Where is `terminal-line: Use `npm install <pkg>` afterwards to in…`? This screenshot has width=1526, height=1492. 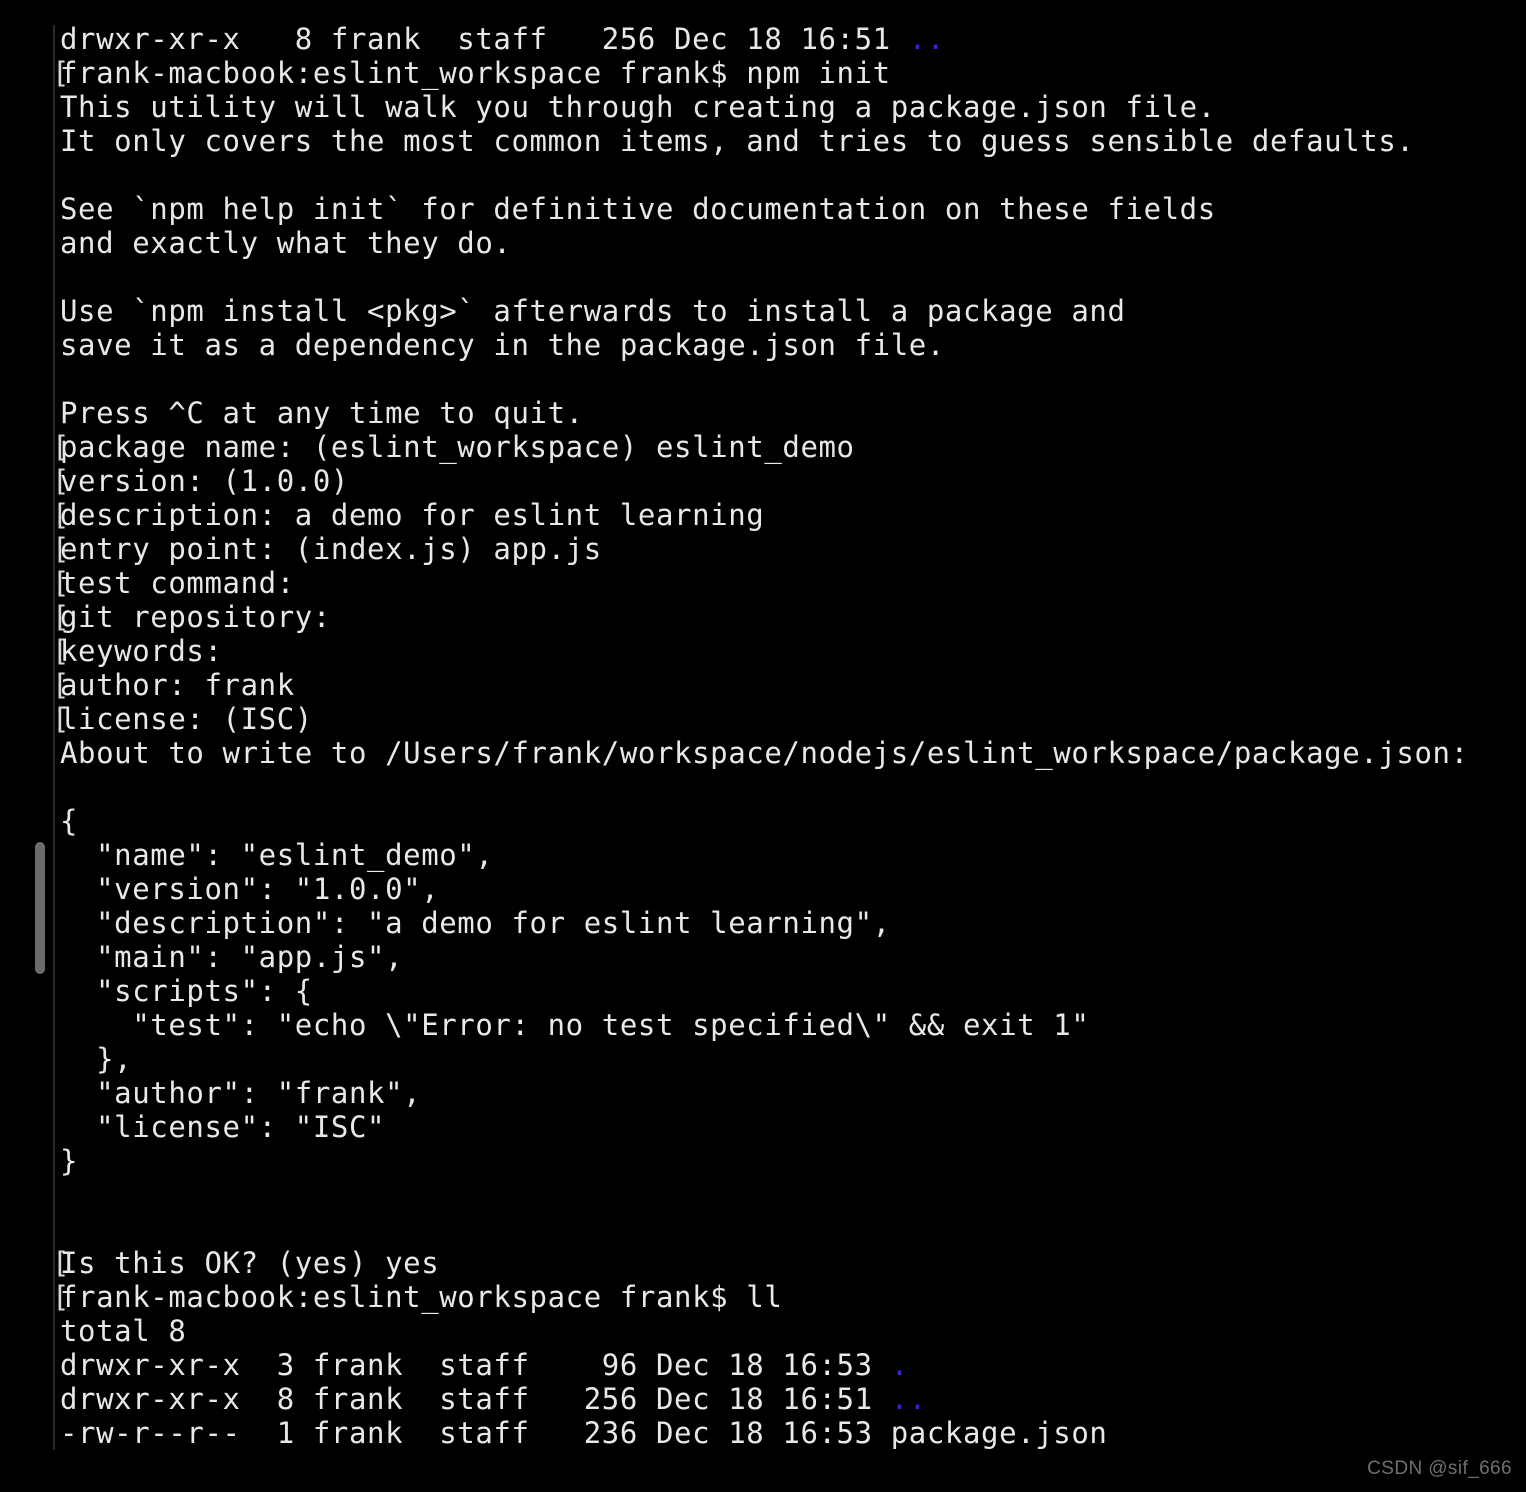
terminal-line: Use `npm install <pkg>` afterwards to in… is located at coordinates (593, 311).